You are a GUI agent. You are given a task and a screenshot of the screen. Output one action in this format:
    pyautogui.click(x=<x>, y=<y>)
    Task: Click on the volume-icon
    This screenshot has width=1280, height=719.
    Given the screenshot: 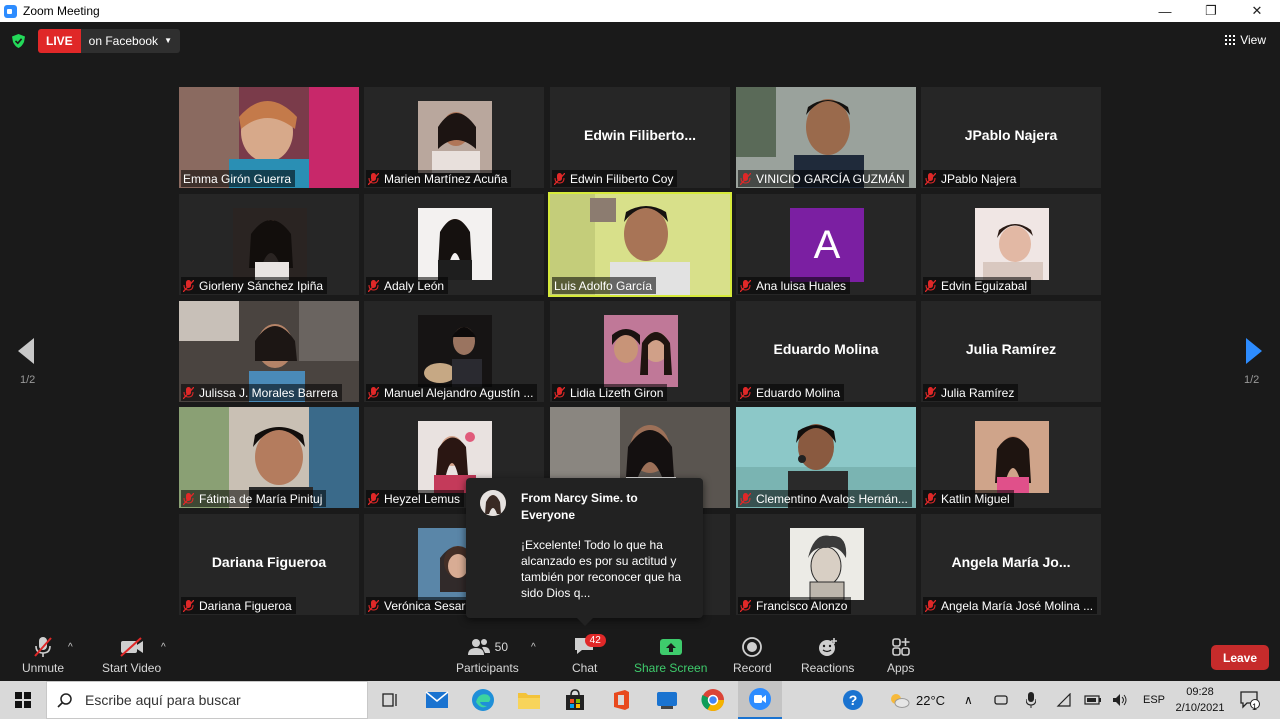 What is the action you would take?
    pyautogui.click(x=1120, y=700)
    